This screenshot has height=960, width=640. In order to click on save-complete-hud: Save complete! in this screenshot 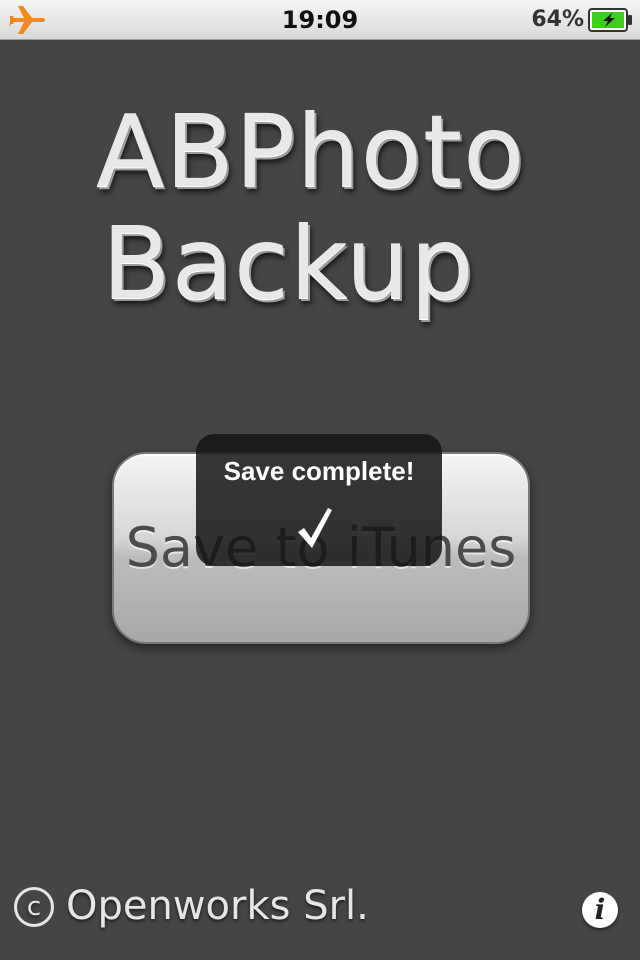, I will do `click(319, 500)`.